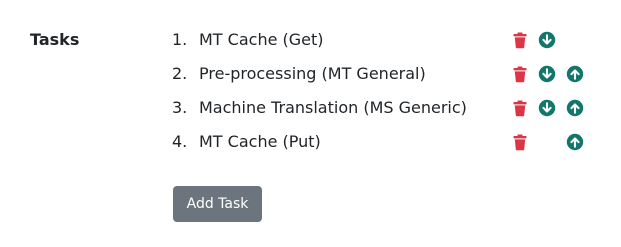  I want to click on task-row: 3. Machine Translation (MS Generic), so click(387, 109).